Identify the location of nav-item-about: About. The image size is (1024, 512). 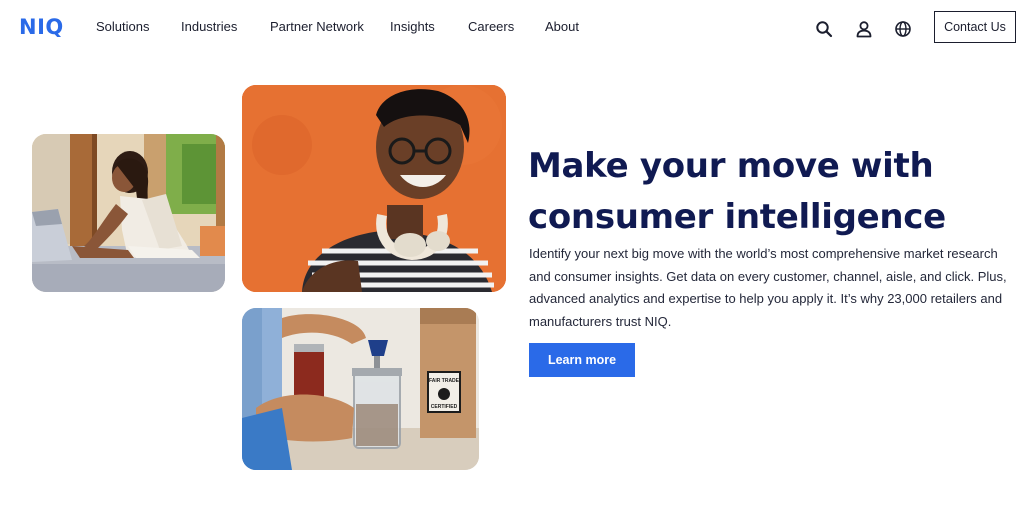
(562, 27).